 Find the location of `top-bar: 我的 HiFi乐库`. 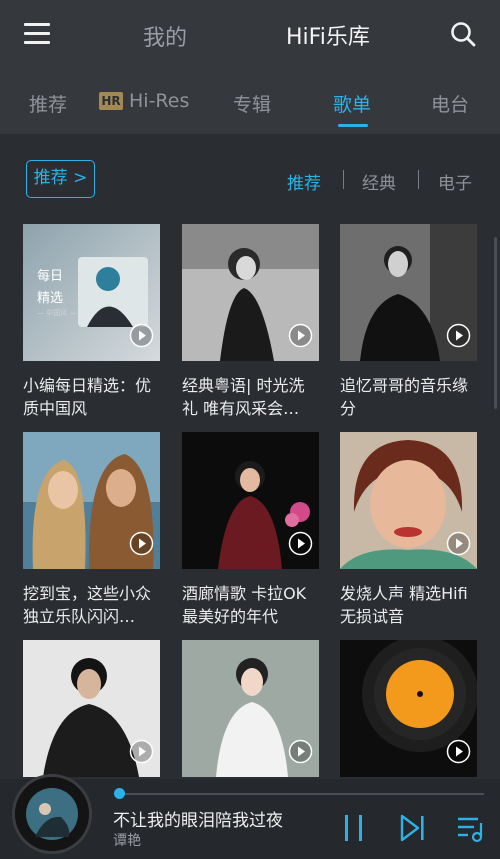

top-bar: 我的 HiFi乐库 is located at coordinates (250, 35).